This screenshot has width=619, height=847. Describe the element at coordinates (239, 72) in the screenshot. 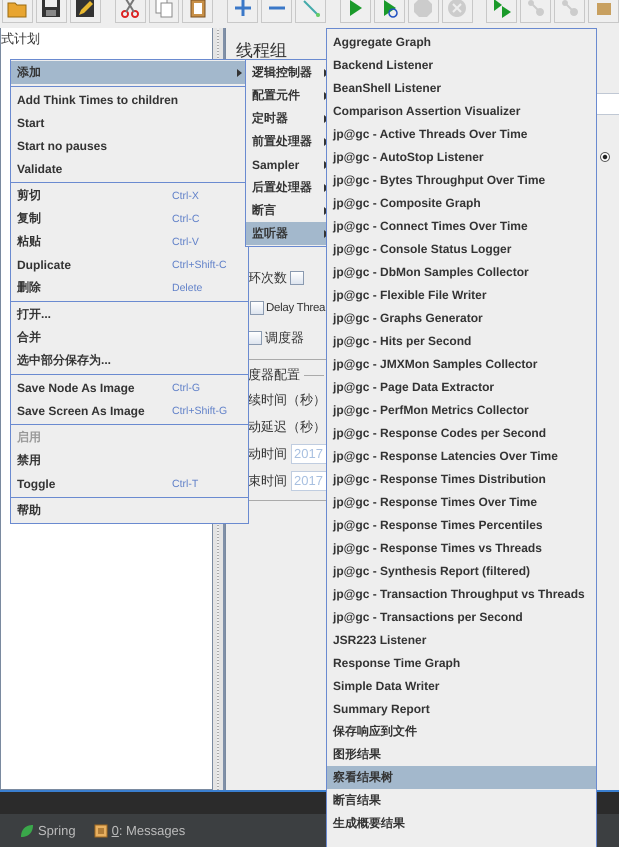

I see `submenu-arrow-icon` at that location.